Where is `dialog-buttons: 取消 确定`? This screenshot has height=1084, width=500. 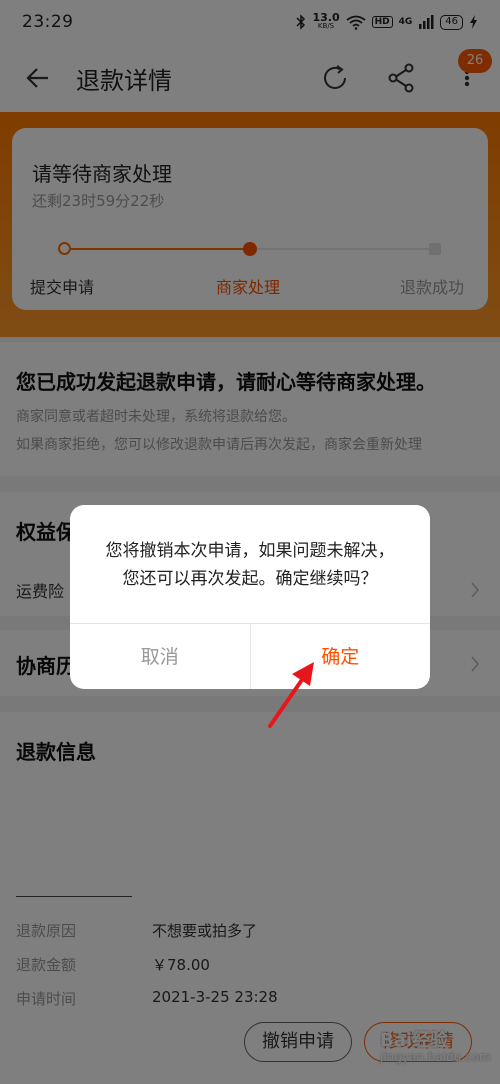
dialog-buttons: 取消 确定 is located at coordinates (250, 656).